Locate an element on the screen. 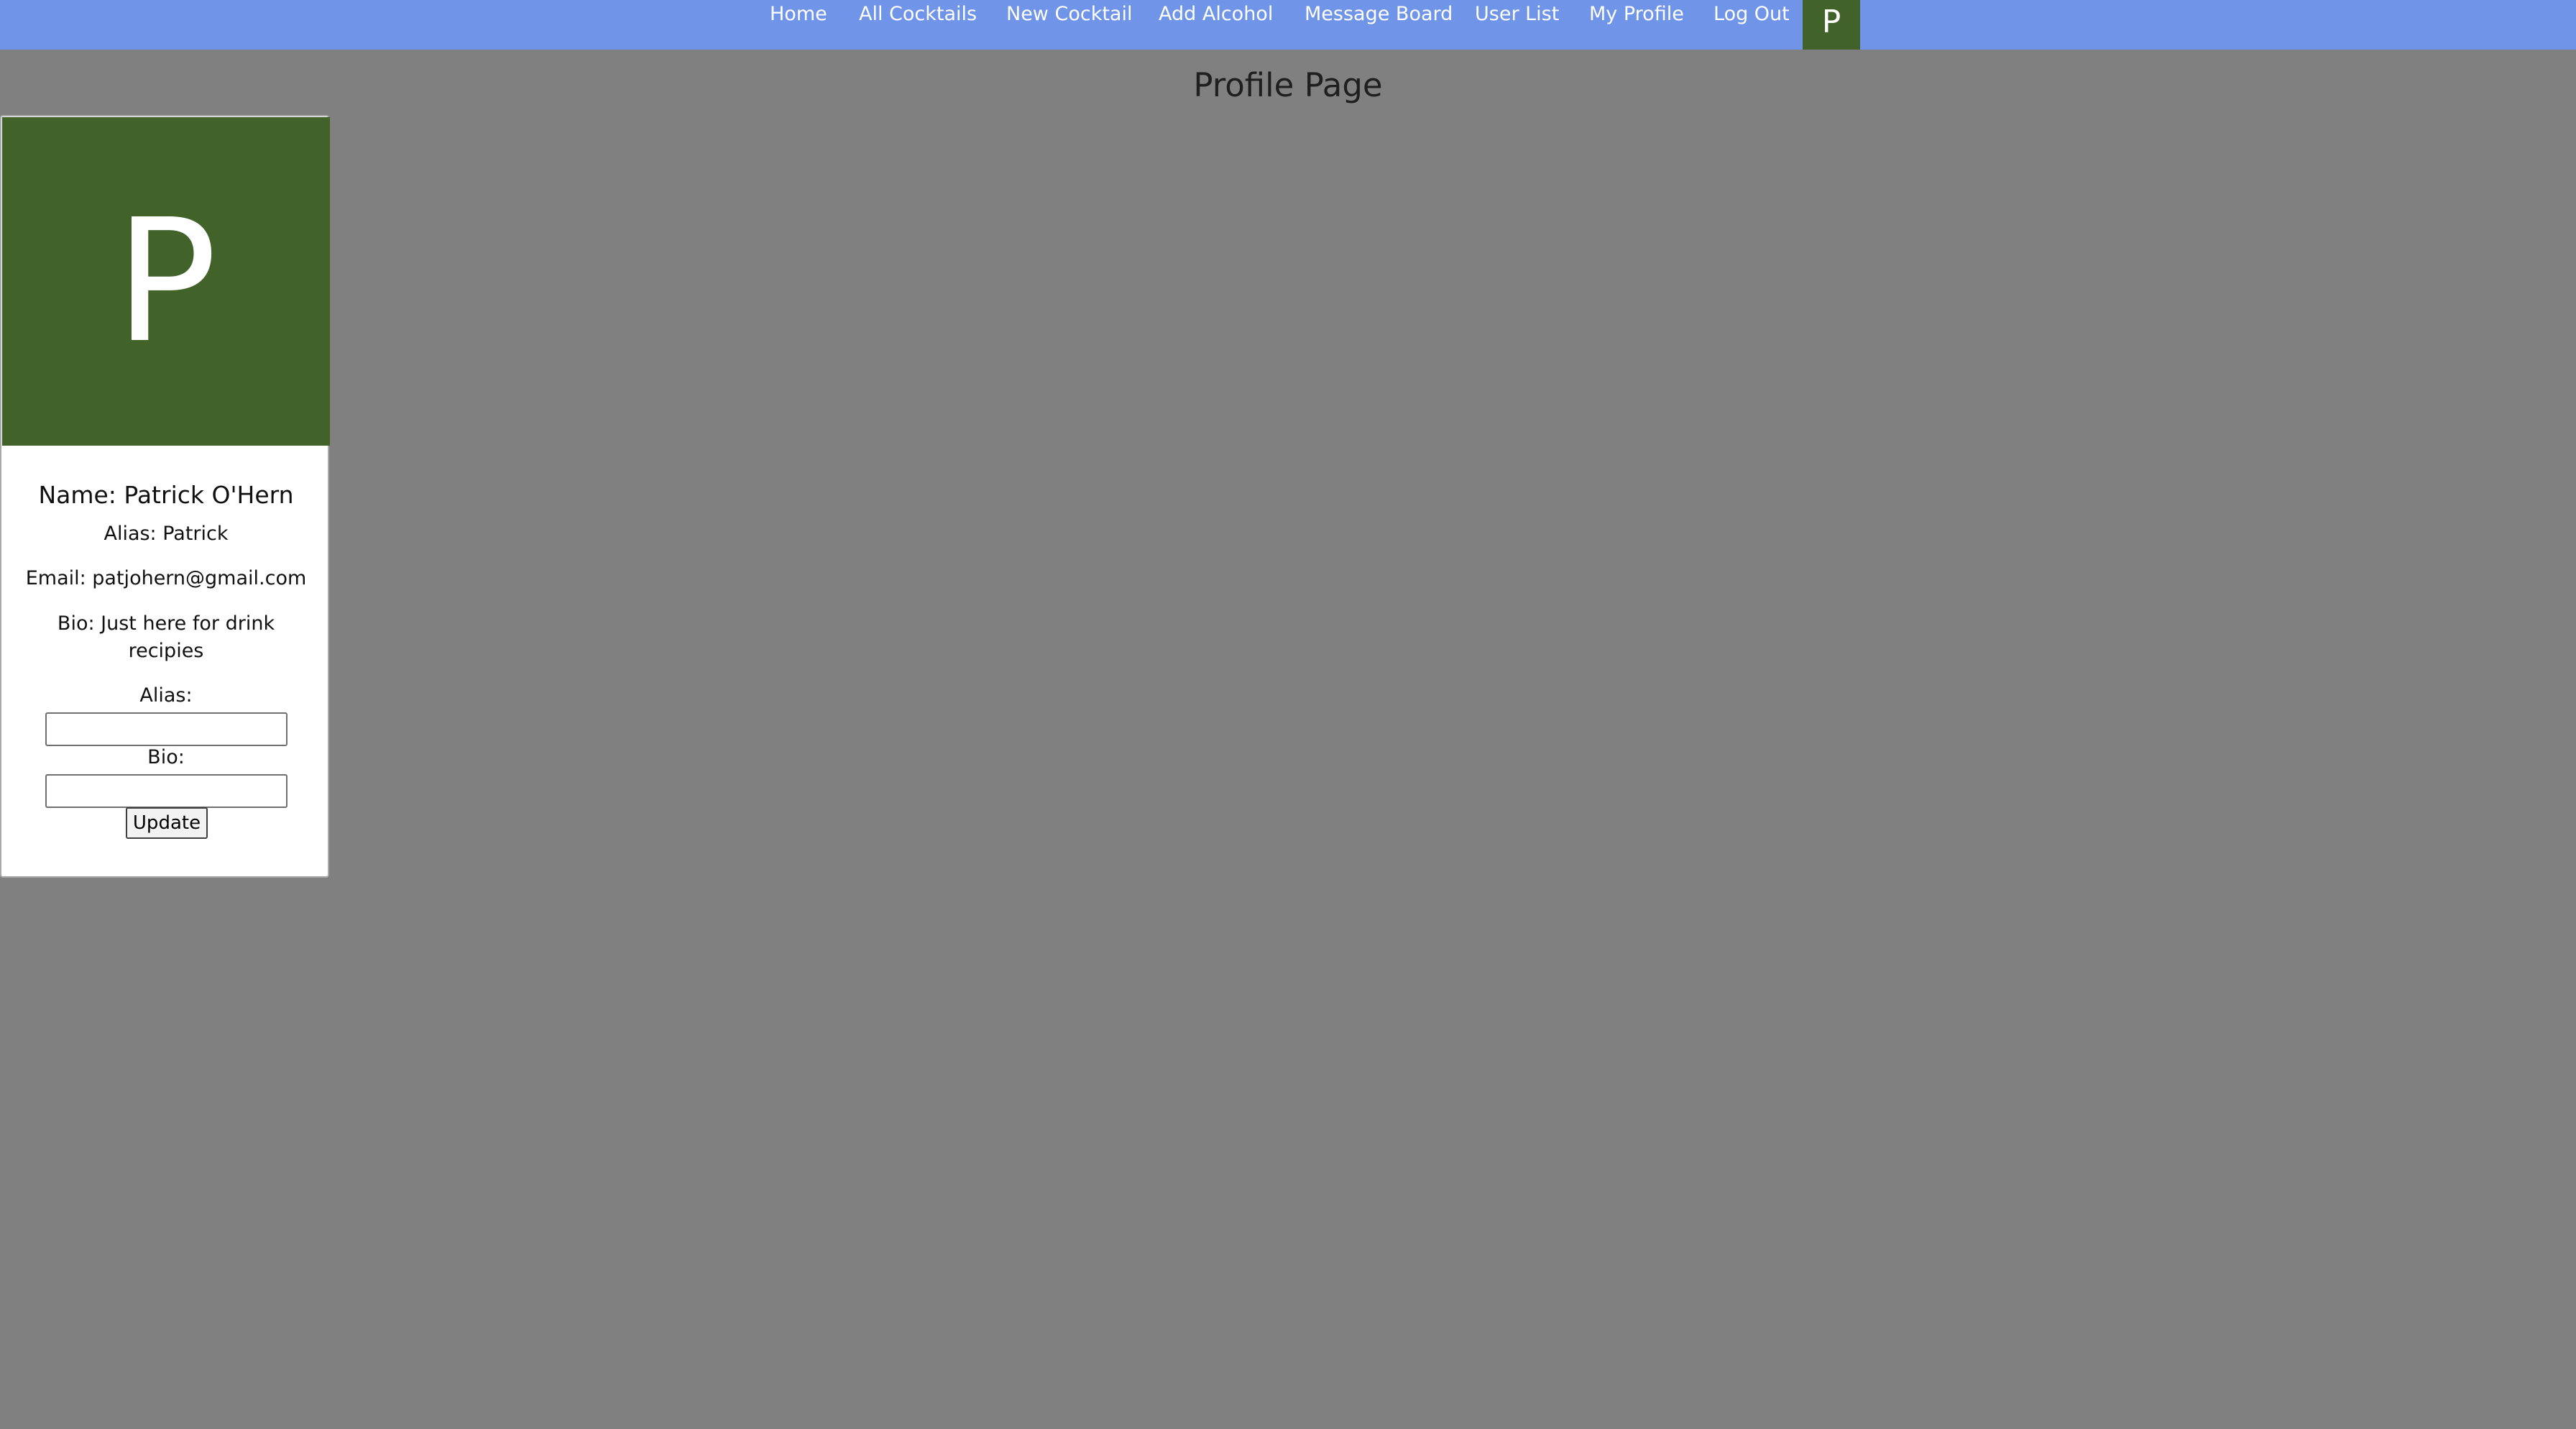  profile-bio: Bio: Just here for drink recipies is located at coordinates (166, 637).